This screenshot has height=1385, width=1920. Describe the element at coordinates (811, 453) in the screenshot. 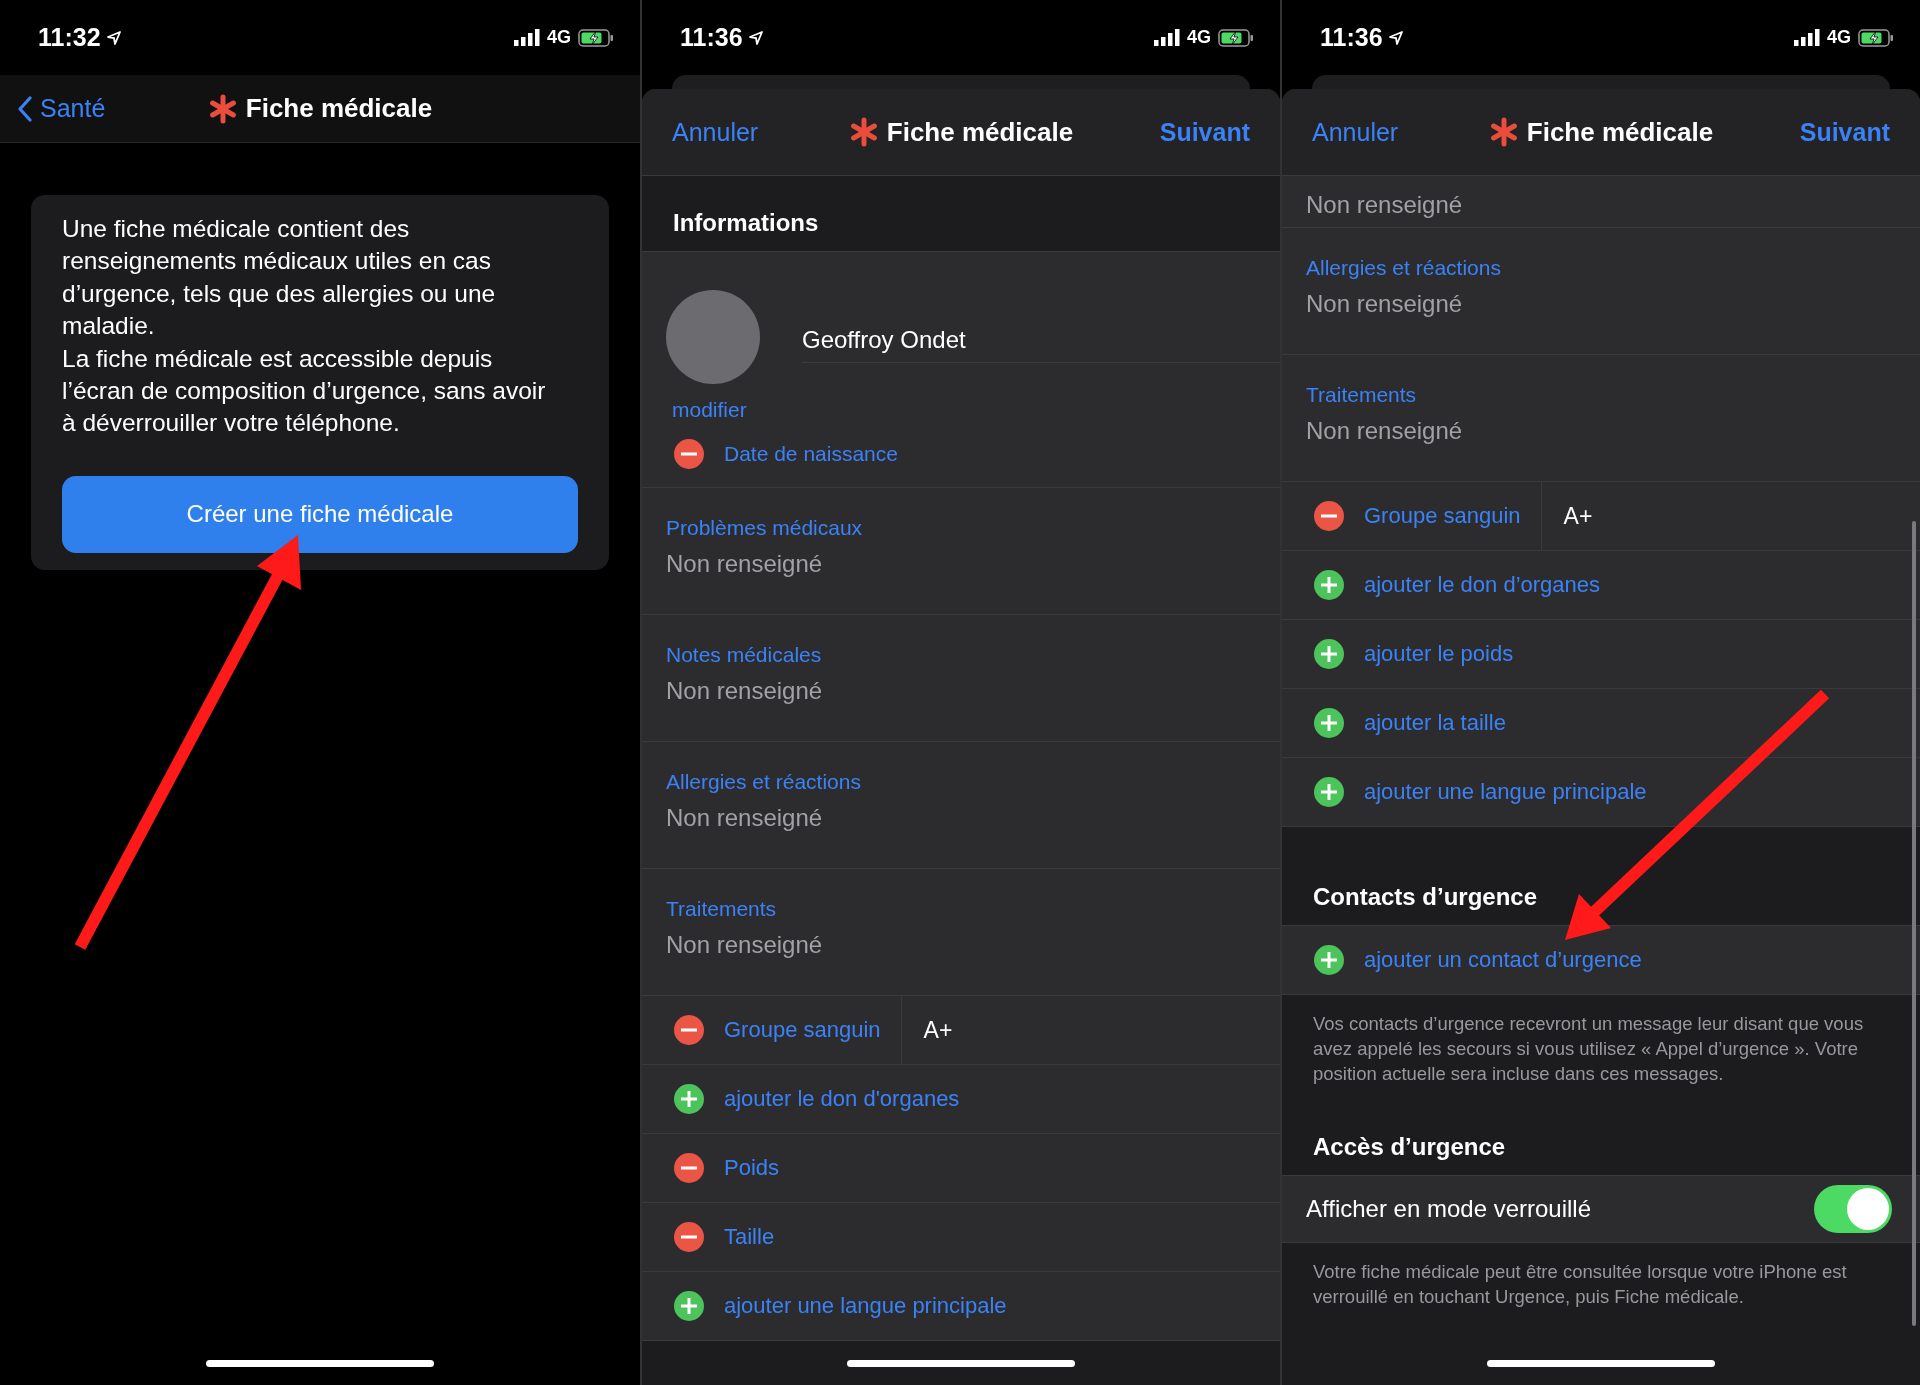

I see `field-label: Date de naissance` at that location.